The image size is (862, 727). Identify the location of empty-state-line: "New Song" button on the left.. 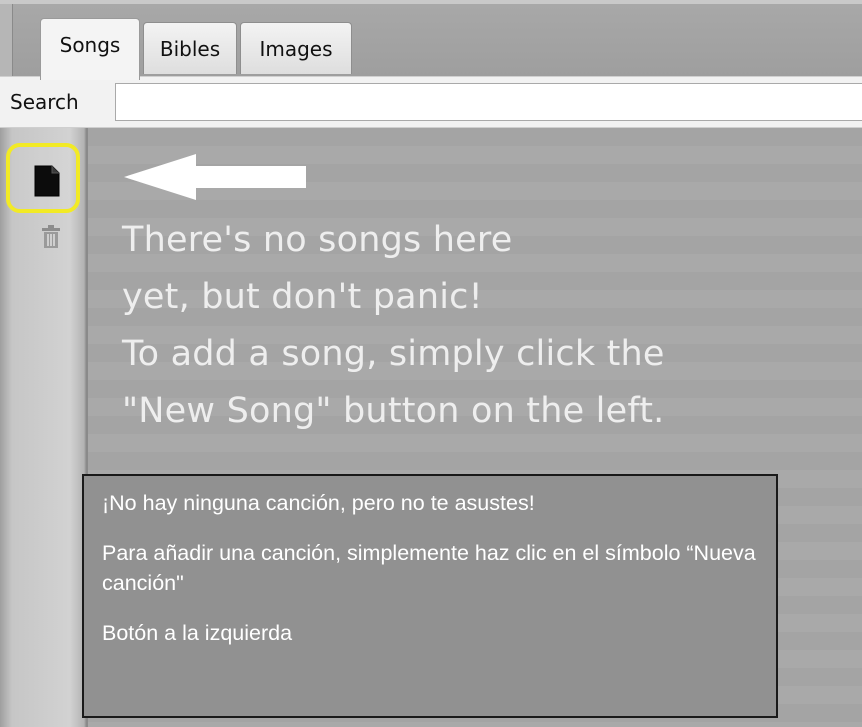
(393, 411).